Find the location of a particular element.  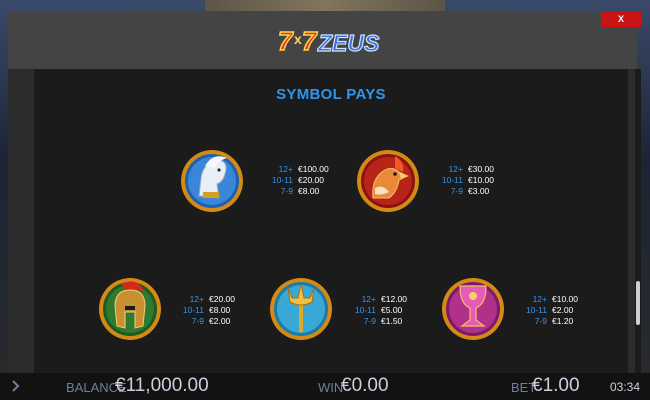

pay-row: 10-11 €20.00 is located at coordinates (296, 180).